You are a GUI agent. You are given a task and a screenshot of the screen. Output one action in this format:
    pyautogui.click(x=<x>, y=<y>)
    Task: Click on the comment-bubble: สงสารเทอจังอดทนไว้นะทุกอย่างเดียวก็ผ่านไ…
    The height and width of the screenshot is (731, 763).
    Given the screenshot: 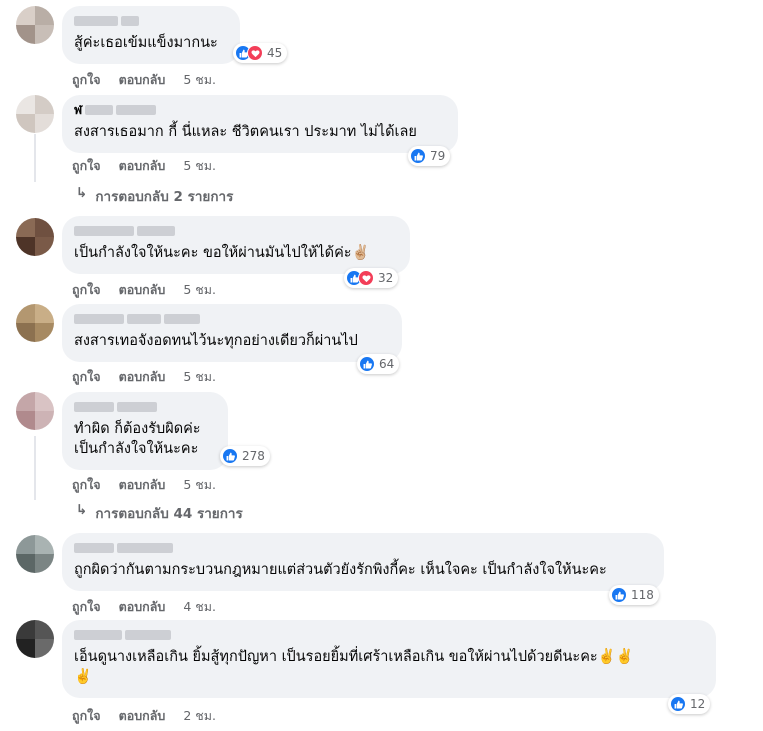 What is the action you would take?
    pyautogui.click(x=232, y=333)
    